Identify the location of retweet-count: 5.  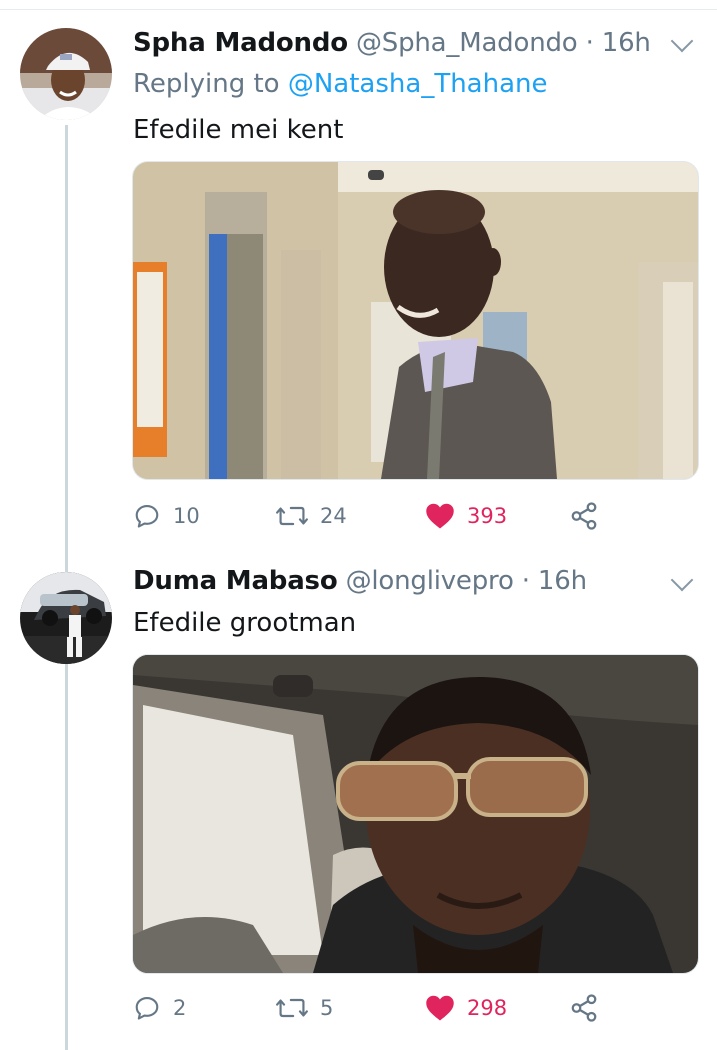
(327, 1008).